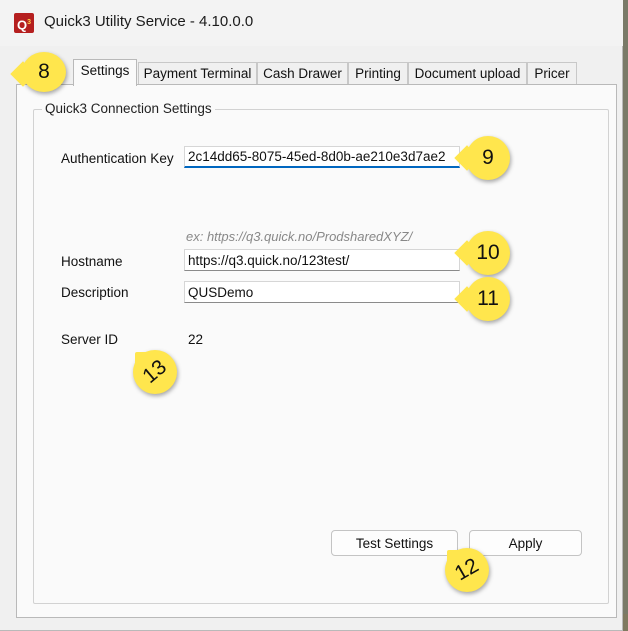  I want to click on apply-button: Apply, so click(525, 543).